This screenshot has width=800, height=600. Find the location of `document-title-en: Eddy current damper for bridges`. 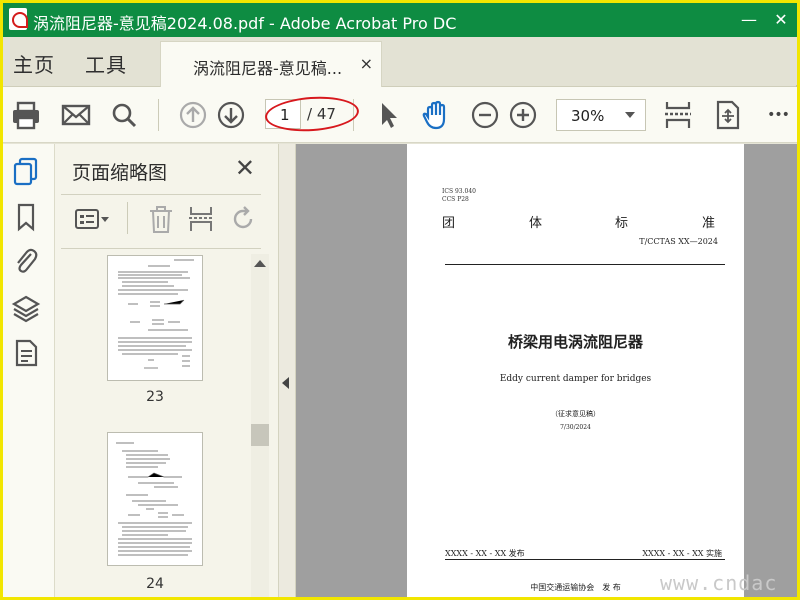

document-title-en: Eddy current damper for bridges is located at coordinates (575, 379).